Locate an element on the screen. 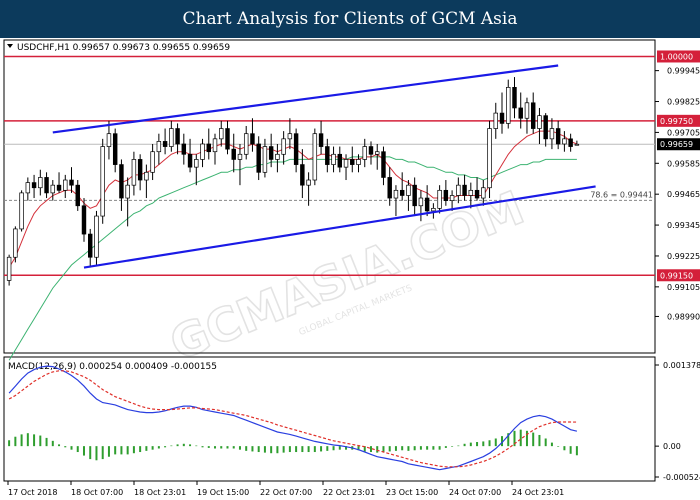  page-title: Chart Analysis for Clients of GCM Asia is located at coordinates (350, 19).